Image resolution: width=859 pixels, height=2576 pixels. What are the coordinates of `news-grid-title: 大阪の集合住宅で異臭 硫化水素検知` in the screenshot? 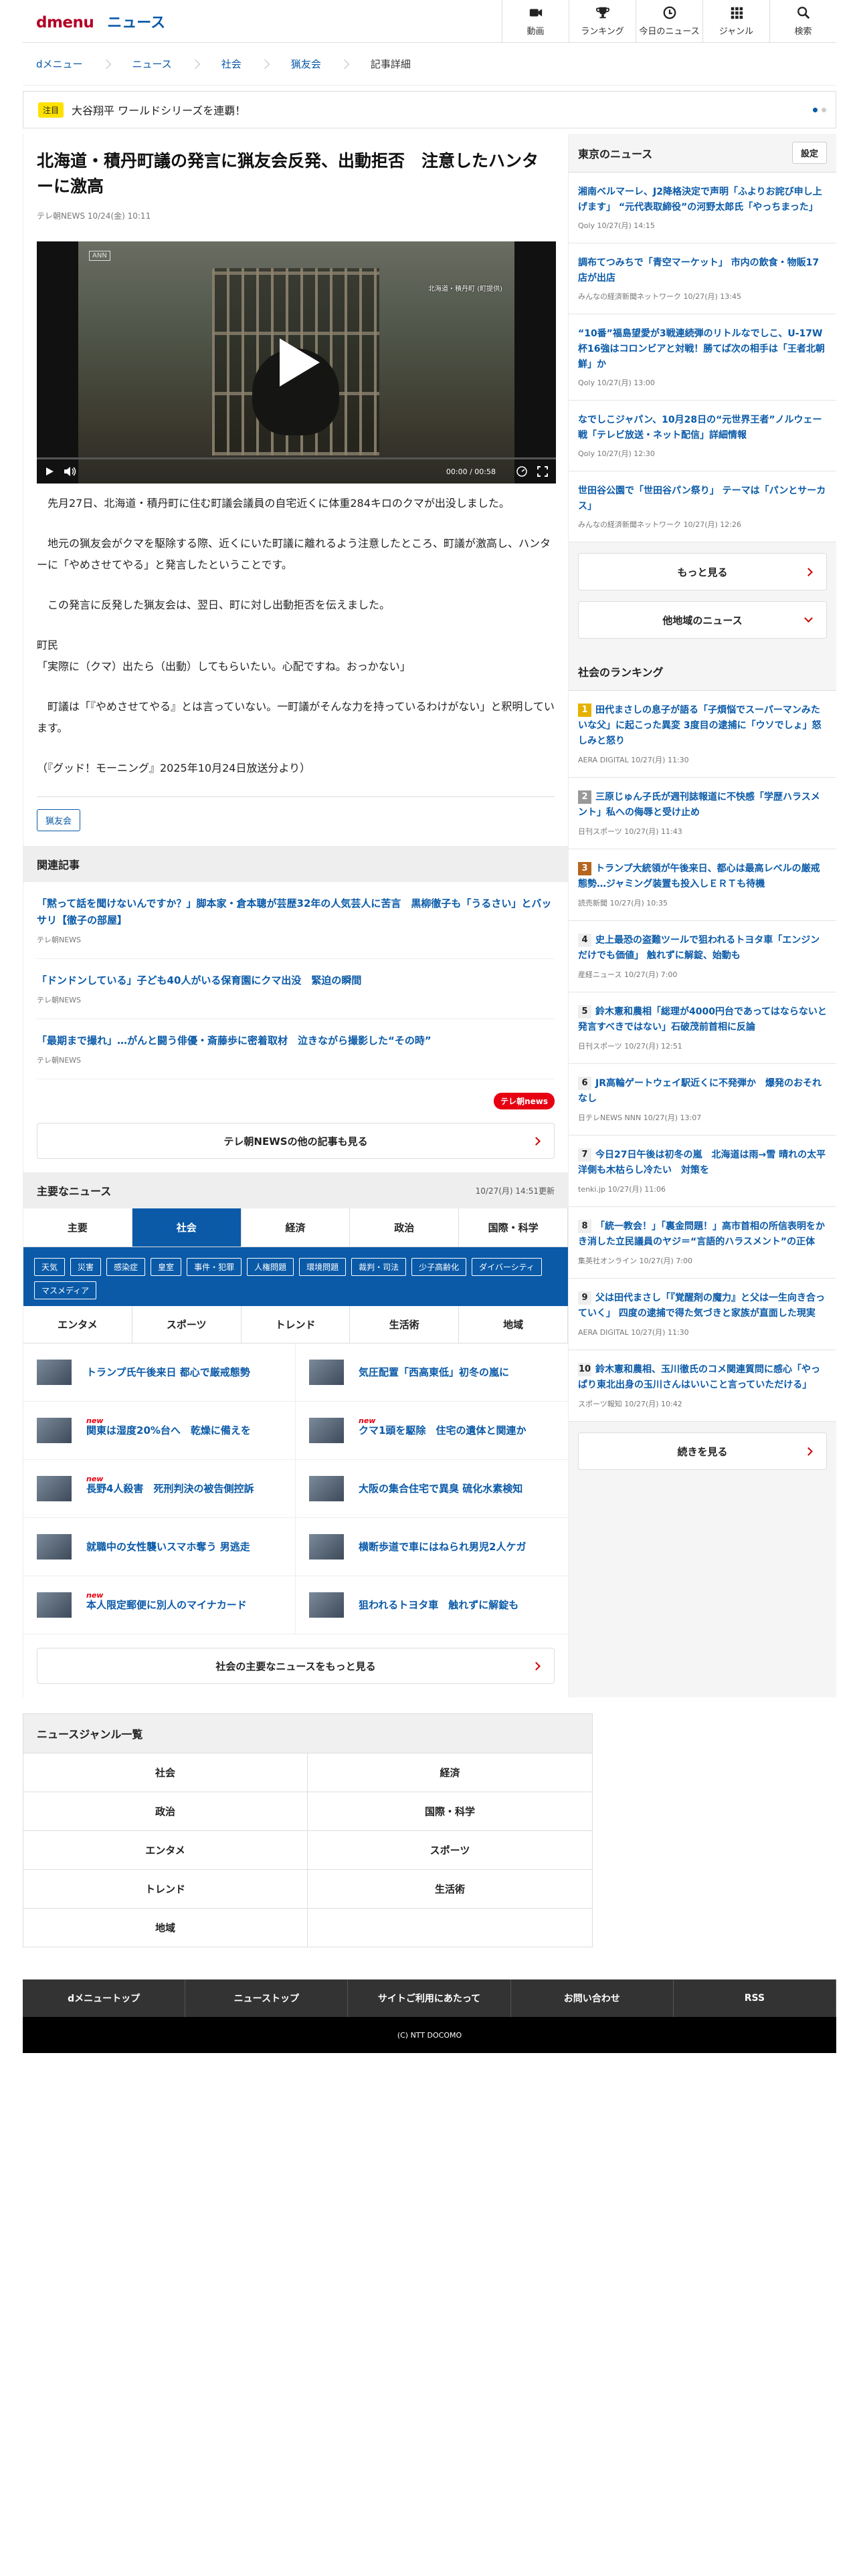 It's located at (440, 1489).